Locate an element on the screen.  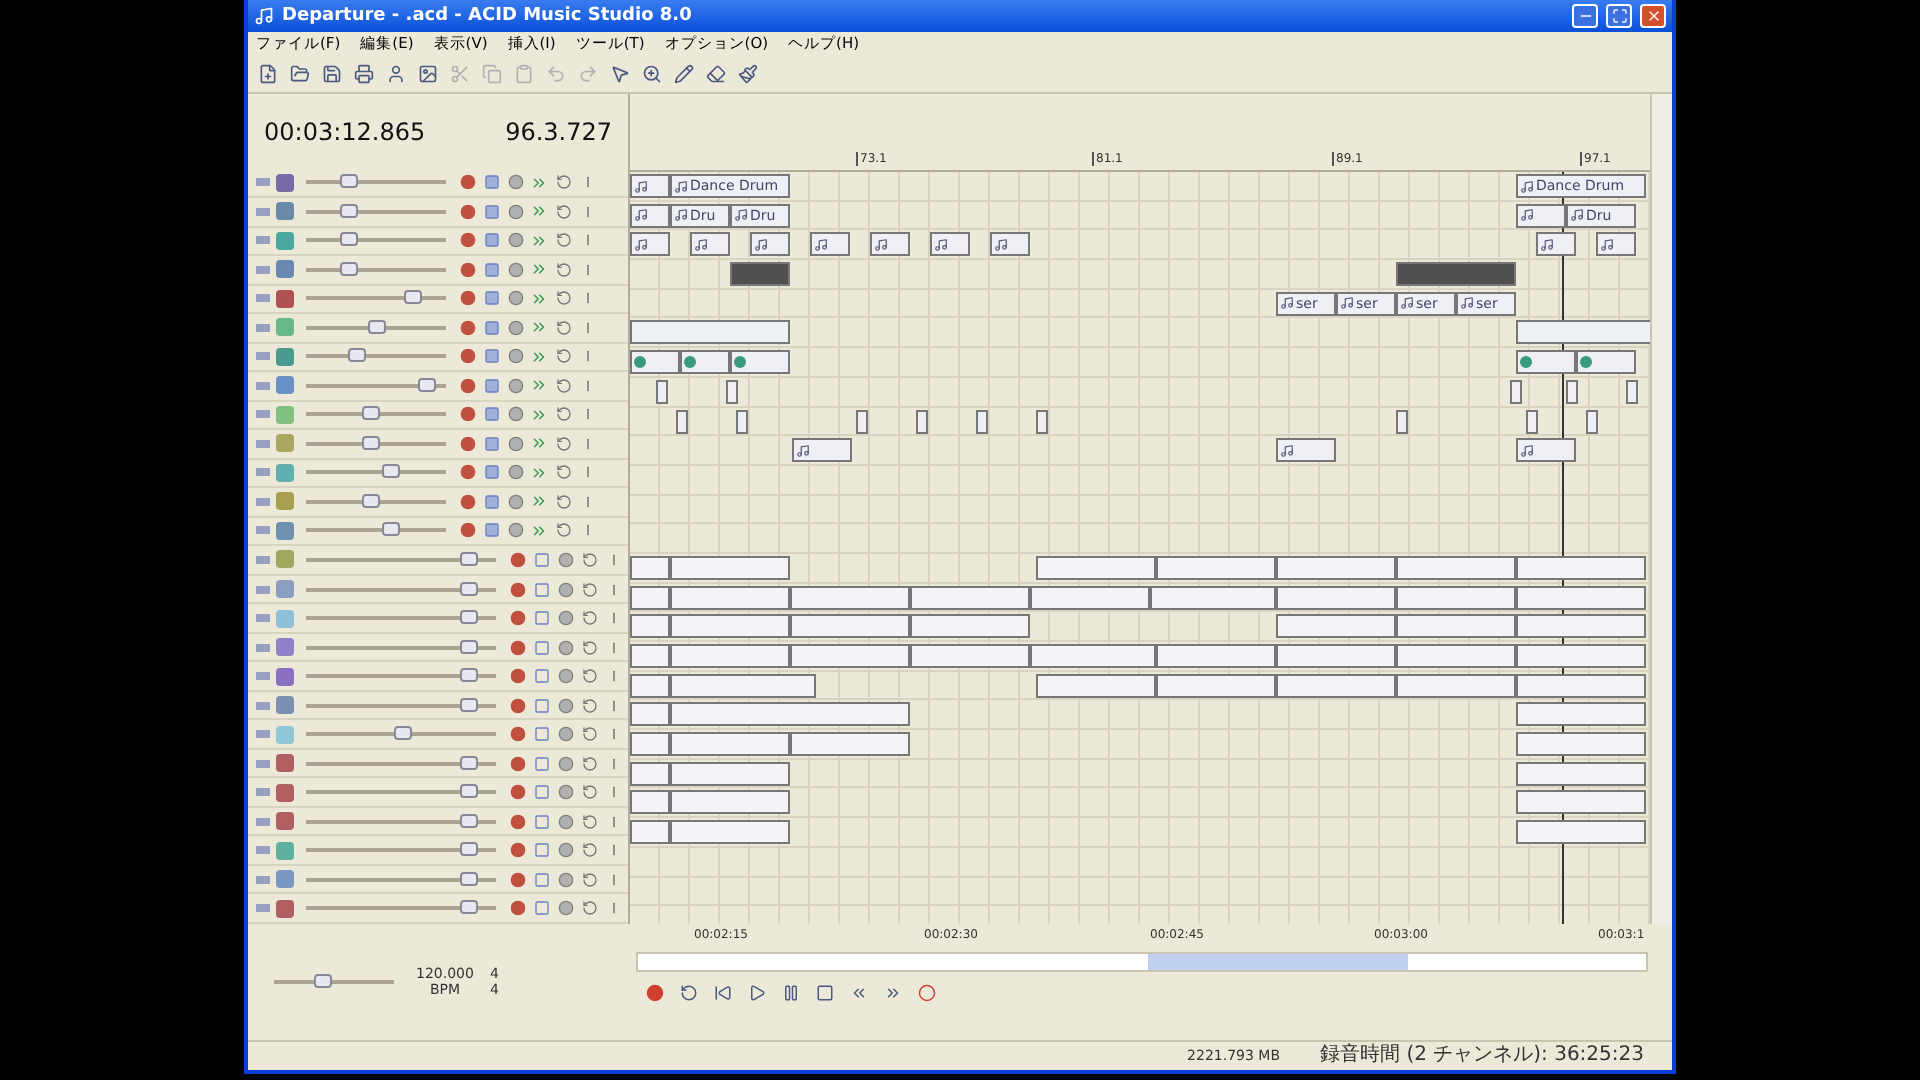
beat-clip is located at coordinates (1583, 332).